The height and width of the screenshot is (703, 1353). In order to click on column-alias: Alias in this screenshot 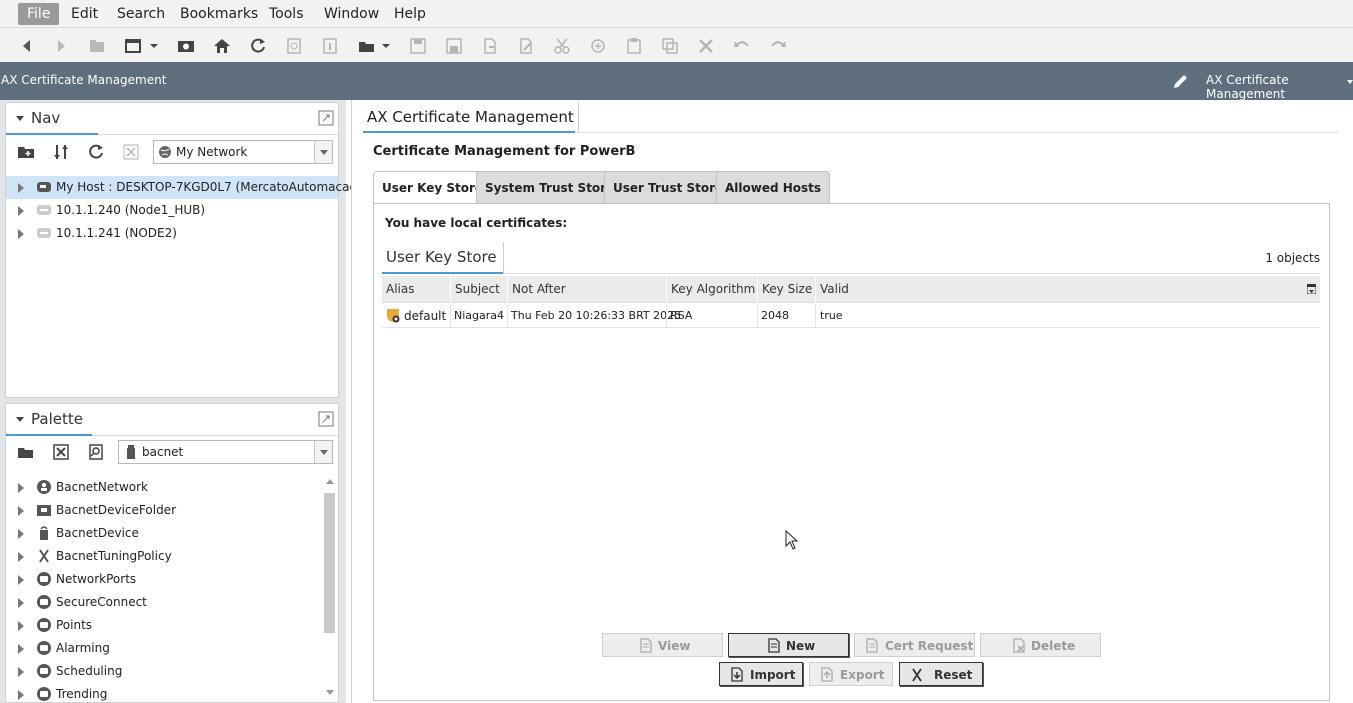, I will do `click(400, 289)`.